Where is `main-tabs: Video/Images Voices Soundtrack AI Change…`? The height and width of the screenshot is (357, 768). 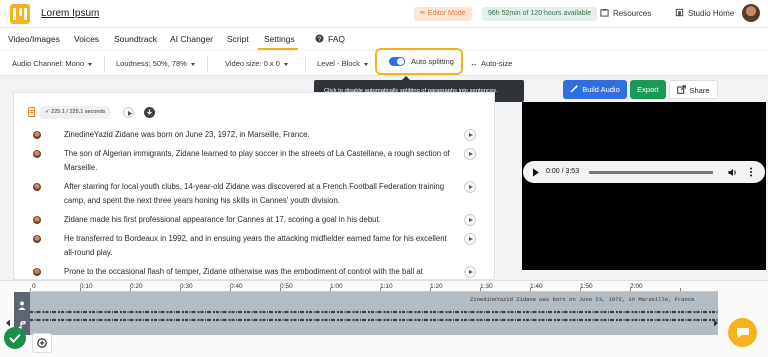
main-tabs: Video/Images Voices Soundtrack AI Change… is located at coordinates (384, 39).